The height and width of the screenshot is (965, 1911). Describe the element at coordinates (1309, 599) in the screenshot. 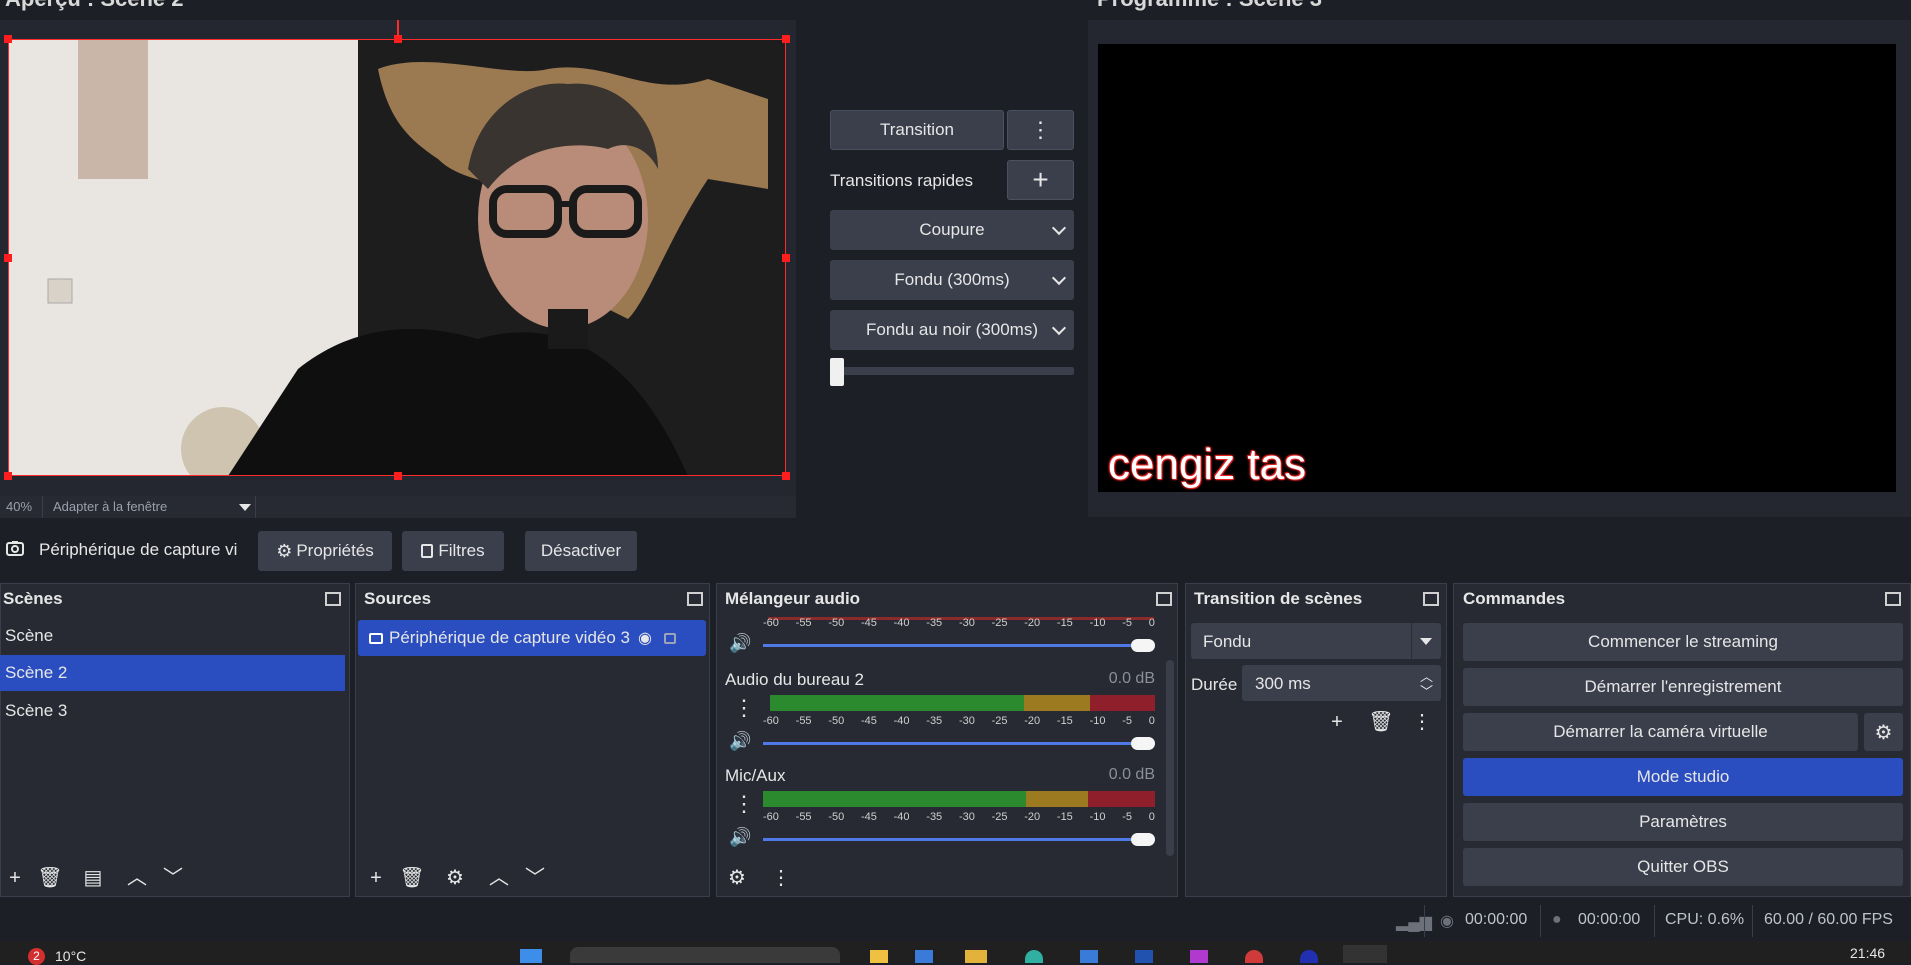

I see `transition-dock-title: Transition de scènes` at that location.